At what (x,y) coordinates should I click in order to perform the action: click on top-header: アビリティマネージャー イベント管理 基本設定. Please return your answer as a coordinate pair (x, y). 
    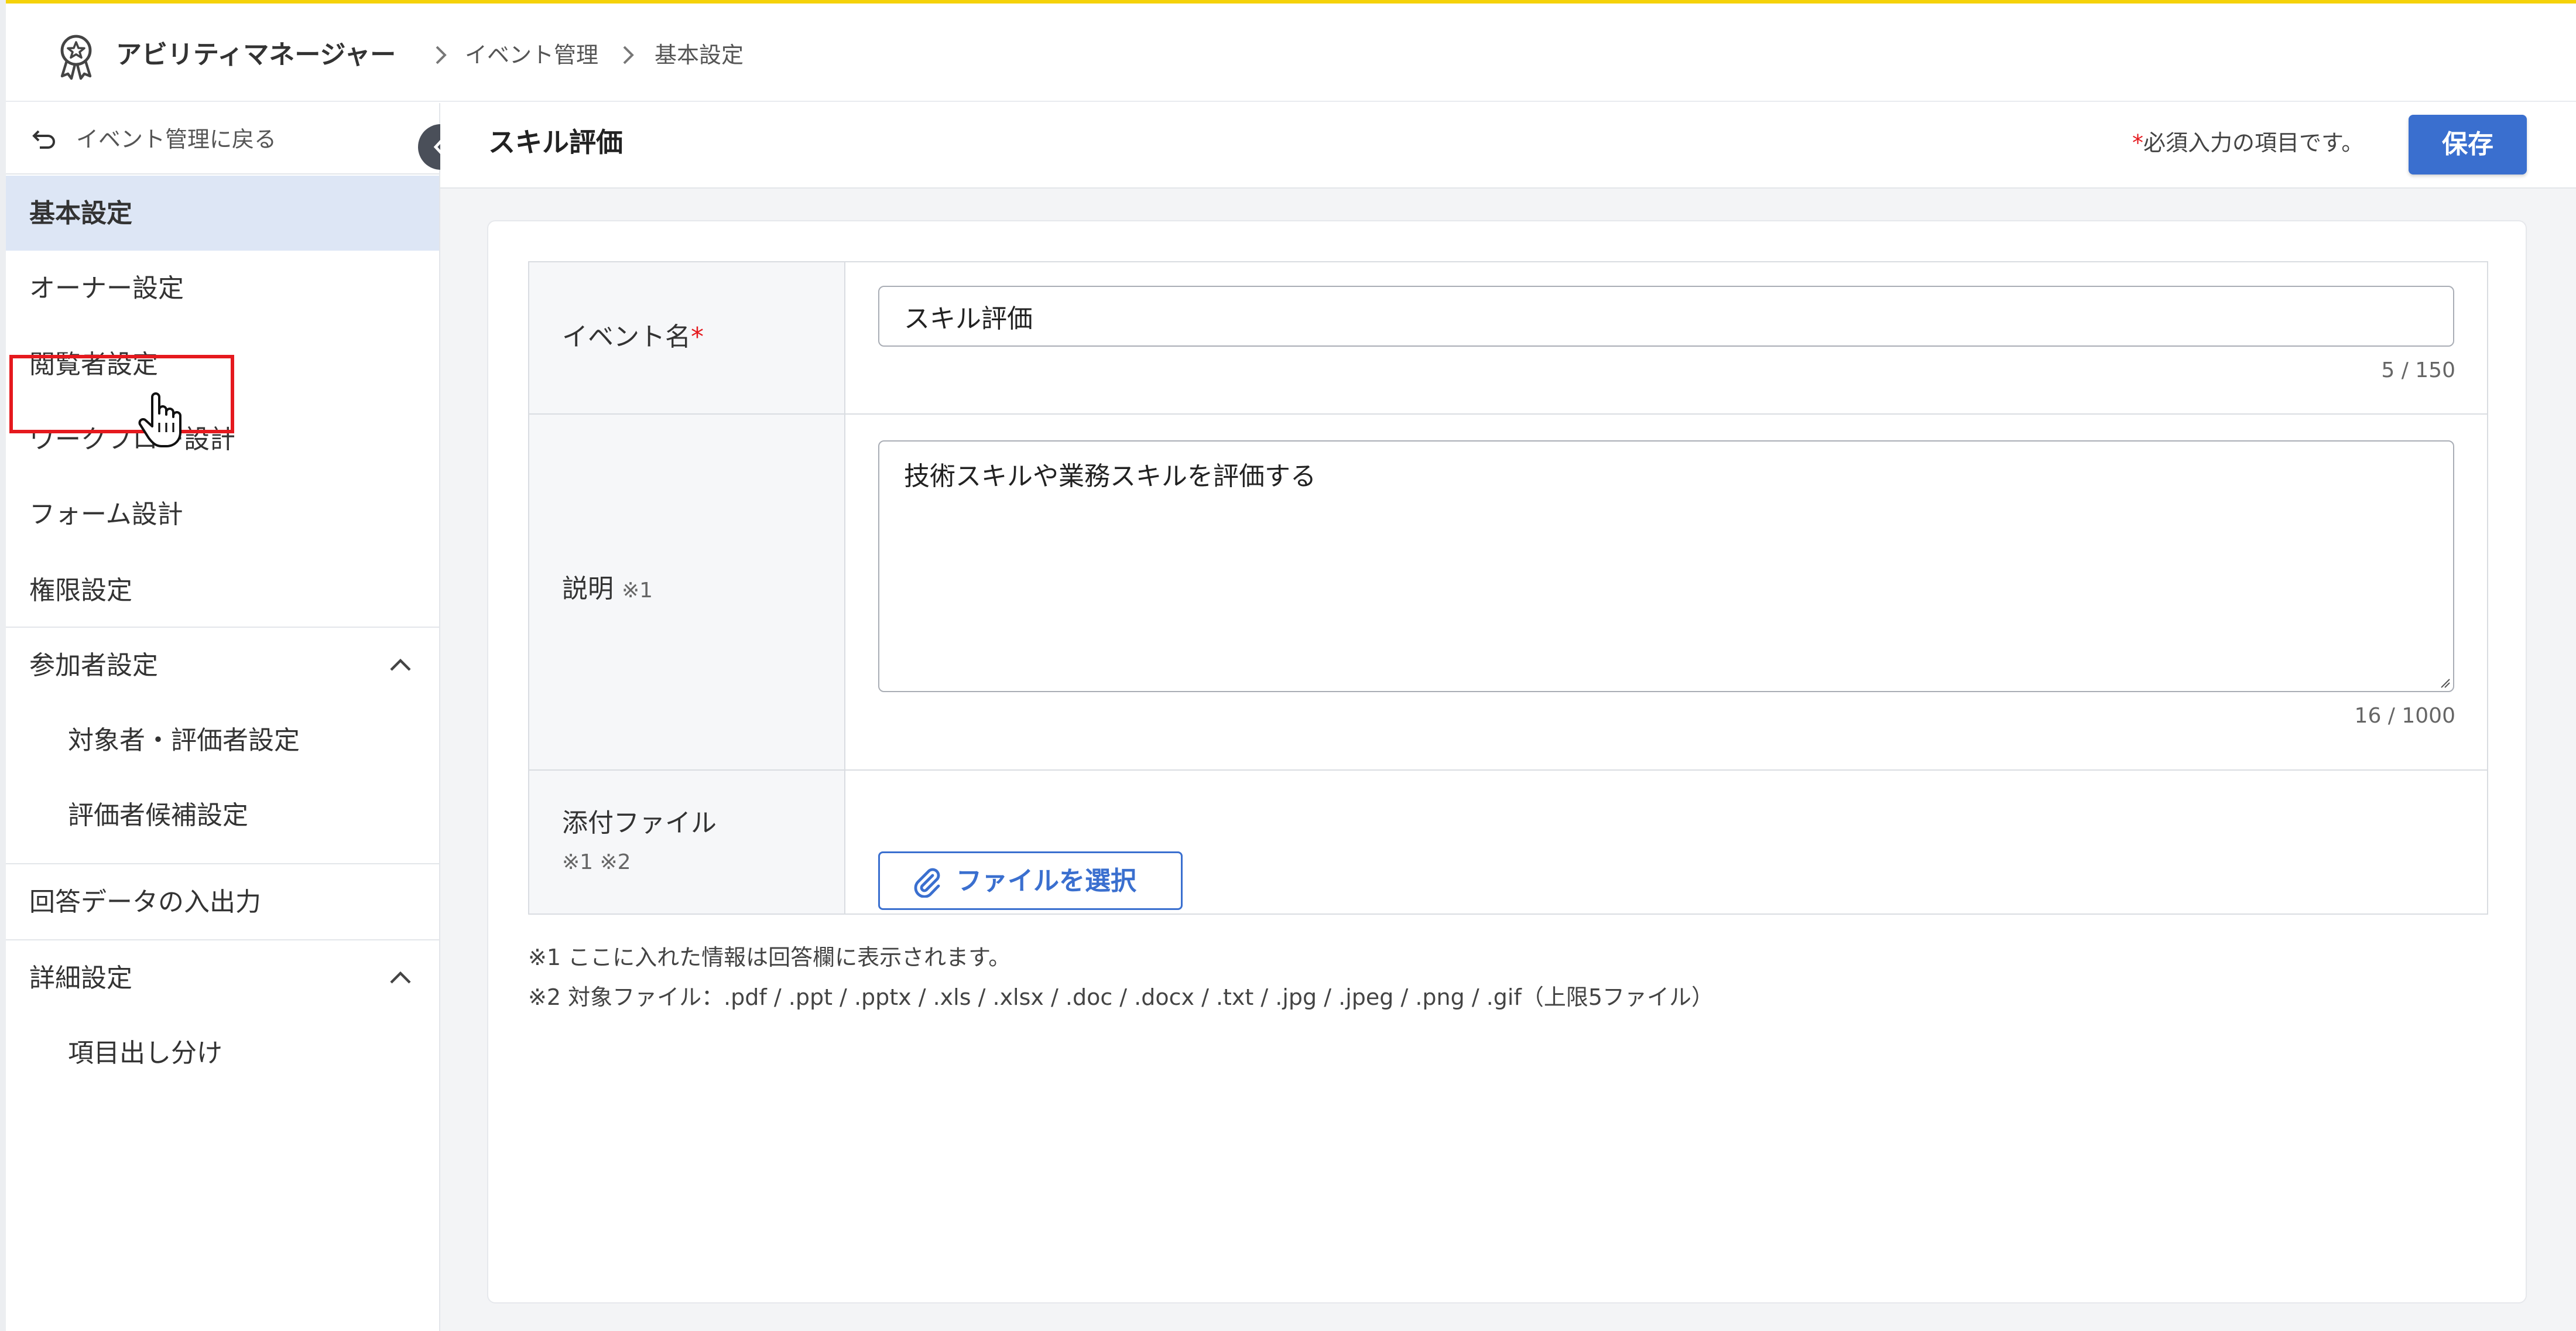
    Looking at the image, I should click on (1288, 51).